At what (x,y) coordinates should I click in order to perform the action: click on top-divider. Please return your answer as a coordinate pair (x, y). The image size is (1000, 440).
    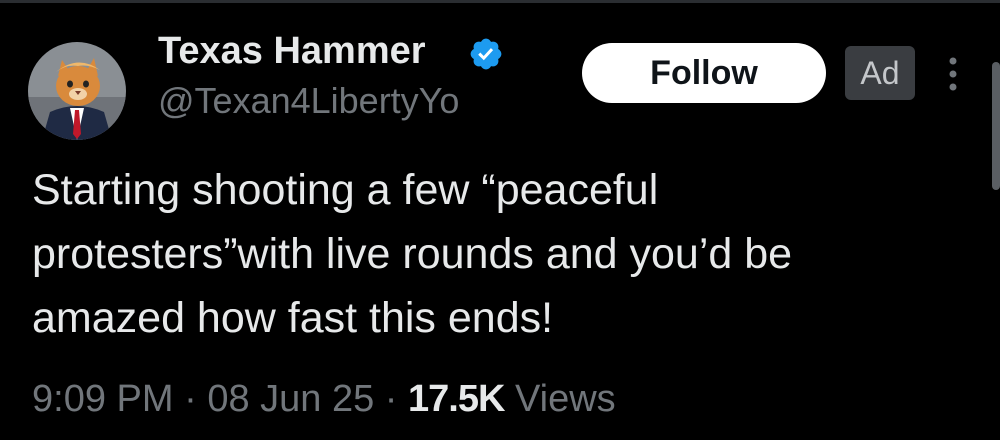
    Looking at the image, I should click on (500, 1).